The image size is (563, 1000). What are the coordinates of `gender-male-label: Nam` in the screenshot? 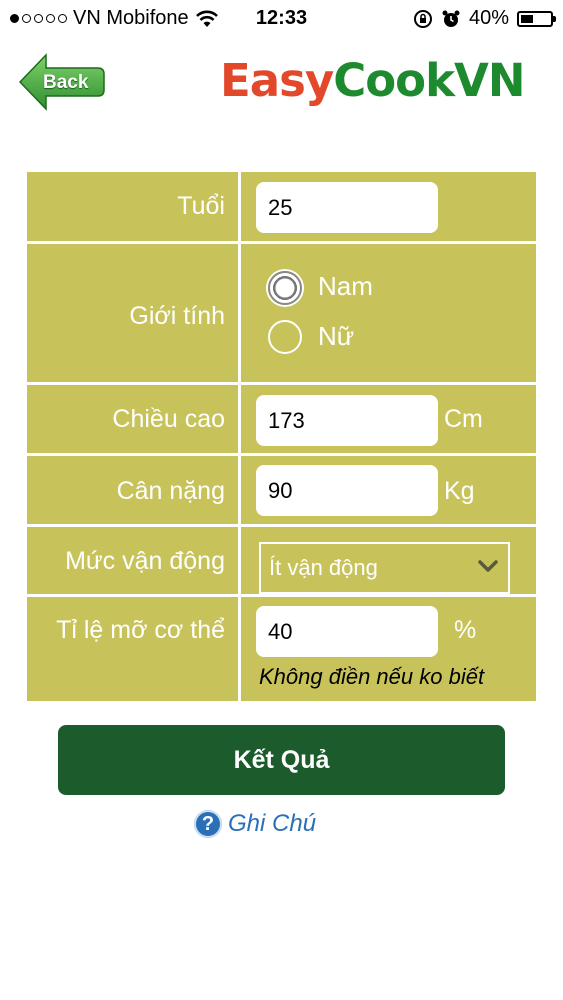 It's located at (345, 286).